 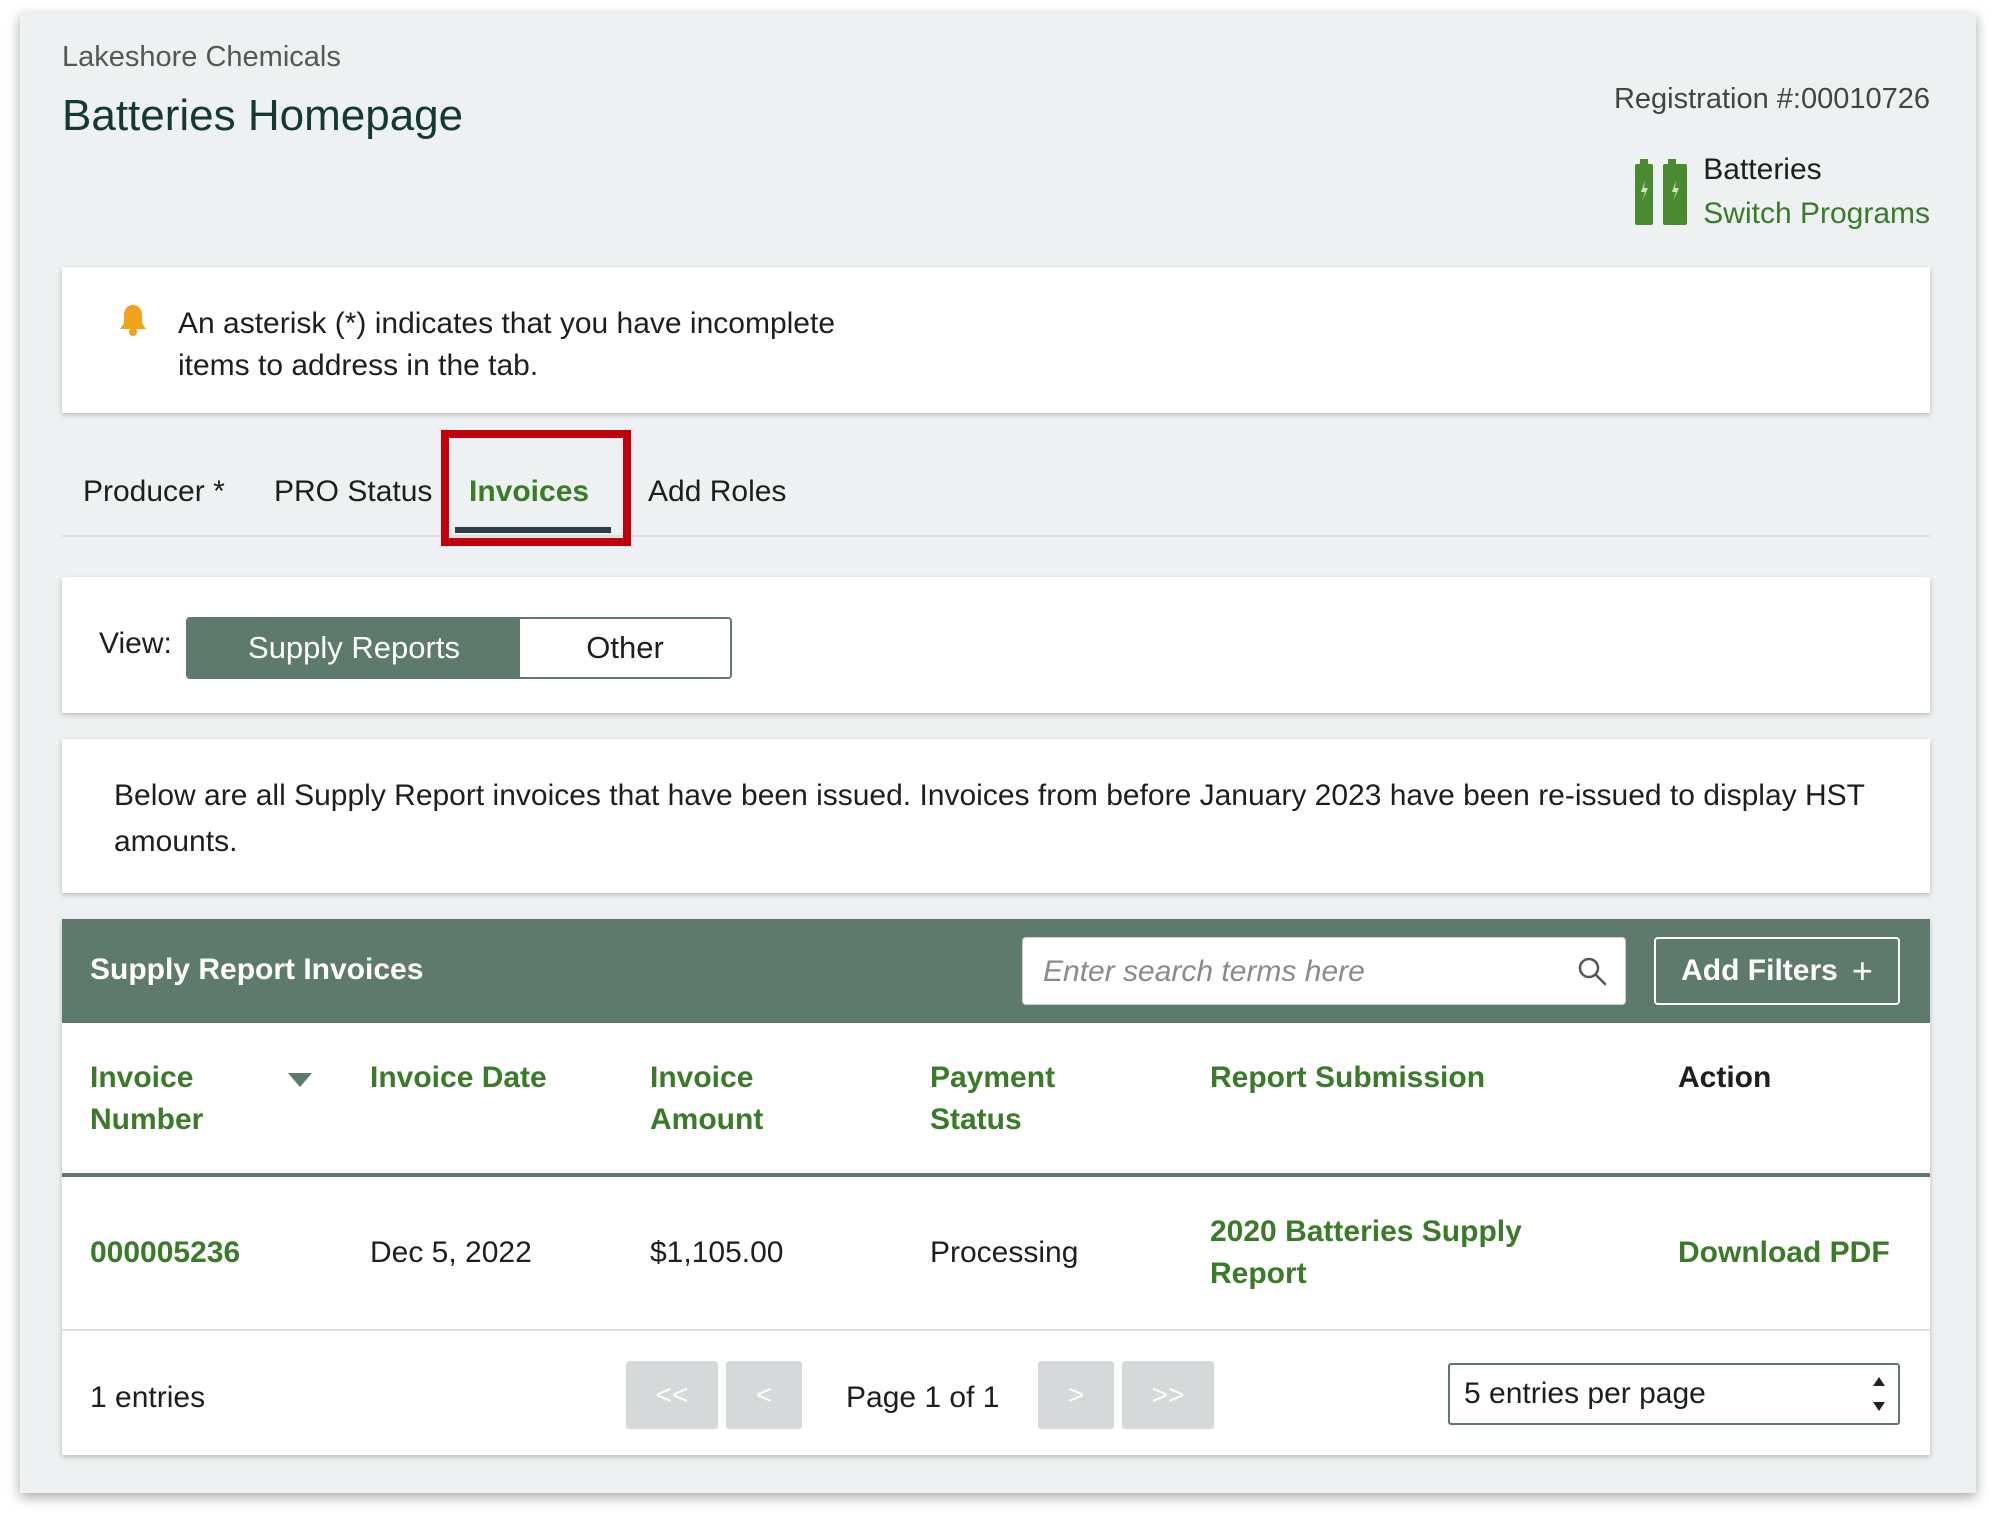 What do you see at coordinates (996, 645) in the screenshot?
I see `view-toggle-card: View: Supply Reports Other` at bounding box center [996, 645].